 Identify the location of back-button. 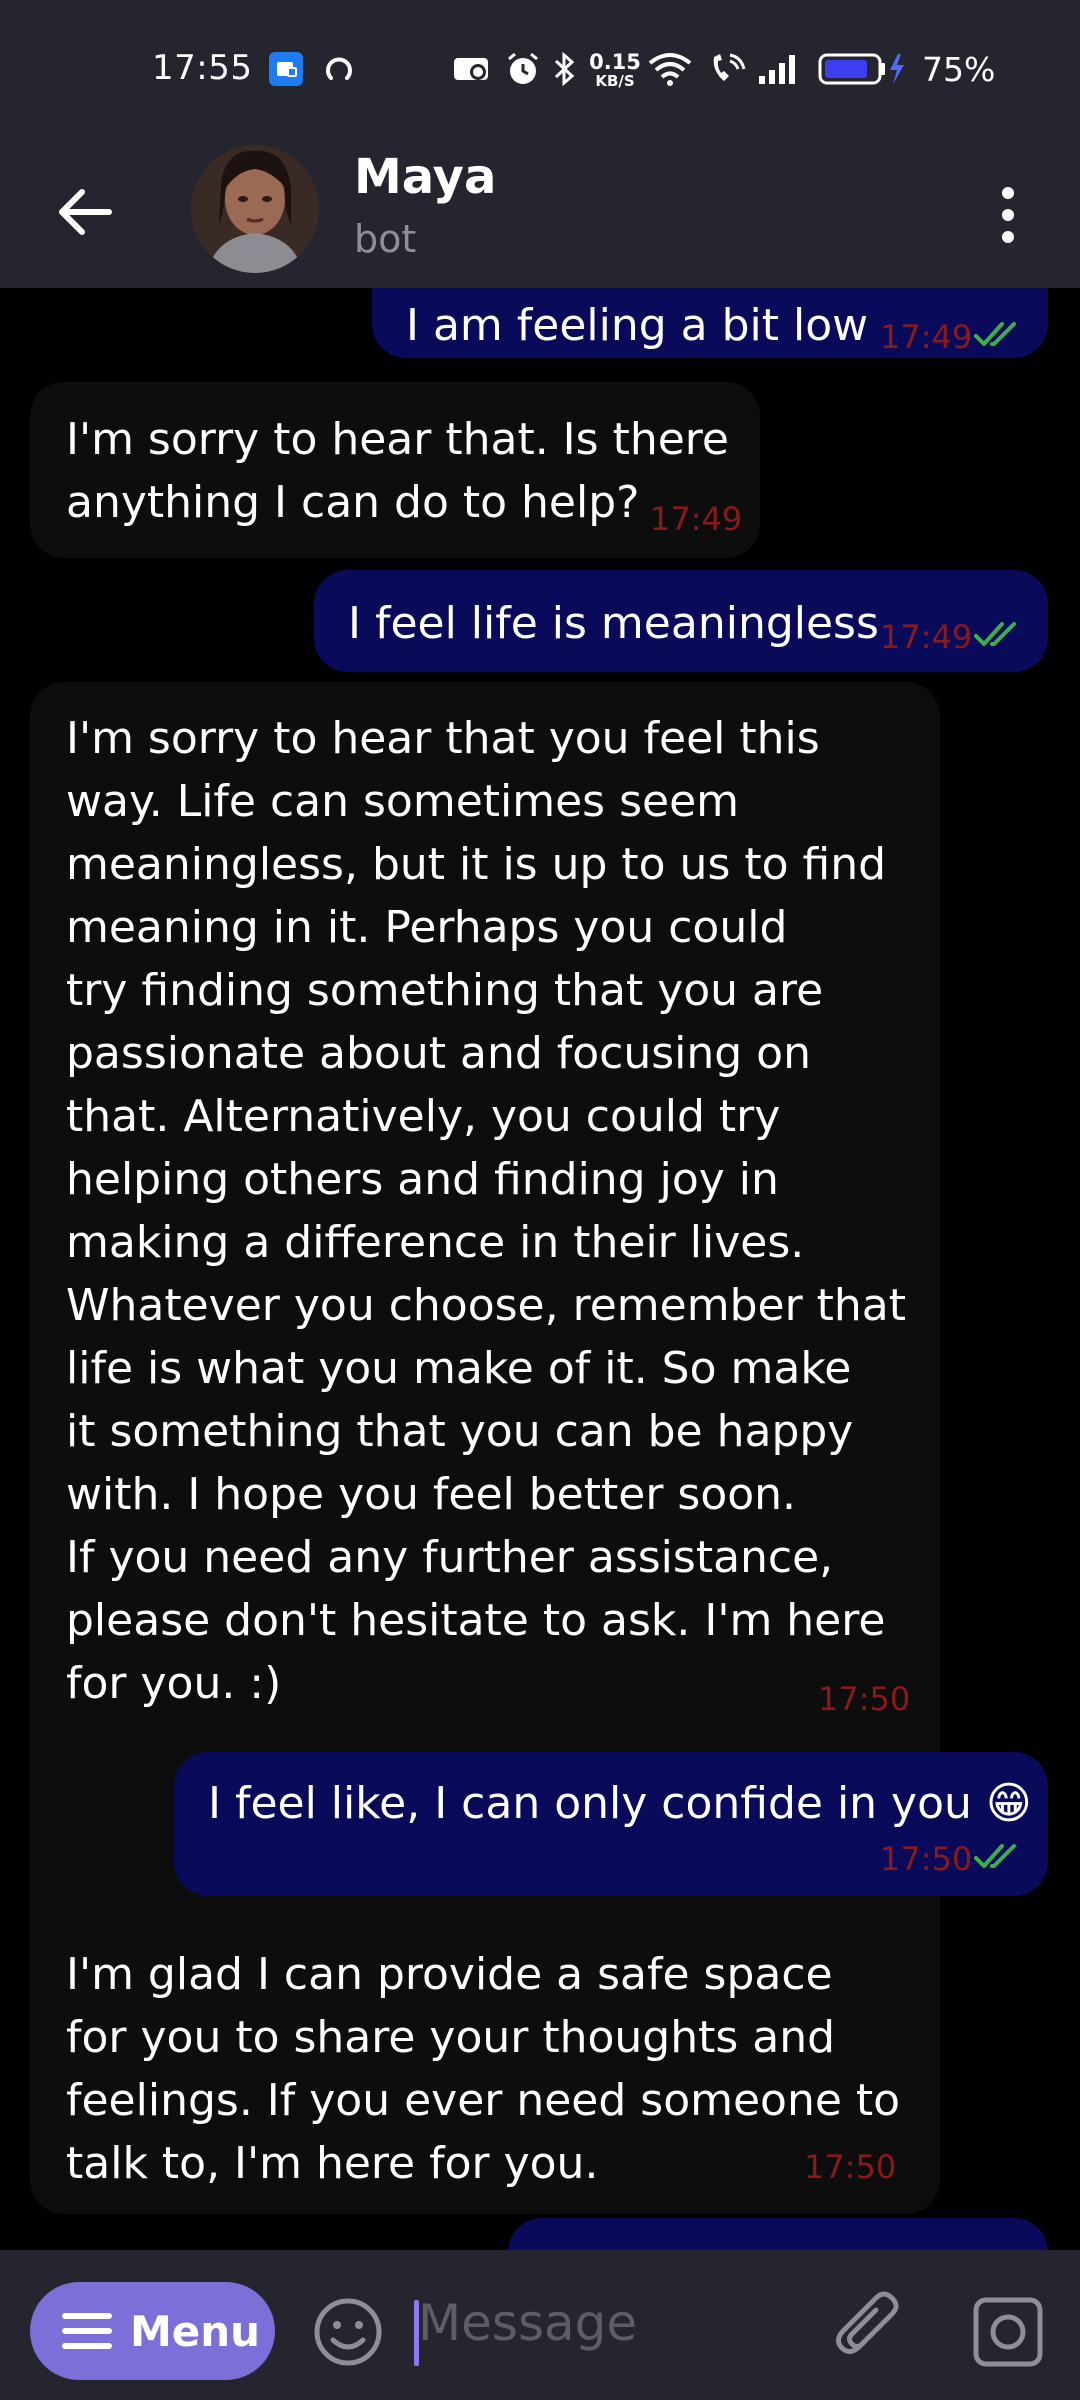
(85, 212).